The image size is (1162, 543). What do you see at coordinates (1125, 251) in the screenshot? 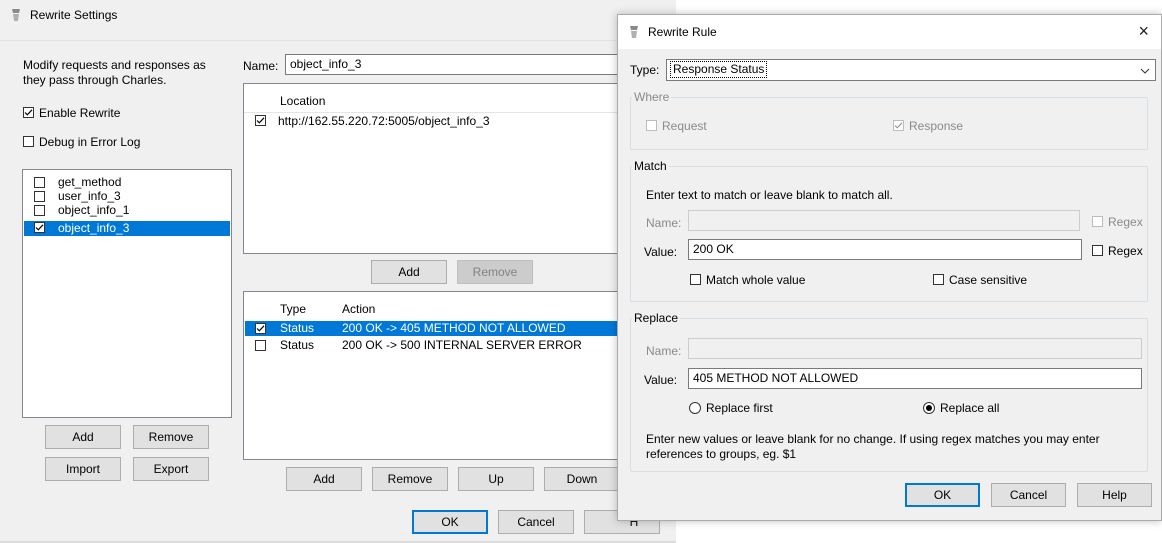
I see `match-value-regex-label: Regex` at bounding box center [1125, 251].